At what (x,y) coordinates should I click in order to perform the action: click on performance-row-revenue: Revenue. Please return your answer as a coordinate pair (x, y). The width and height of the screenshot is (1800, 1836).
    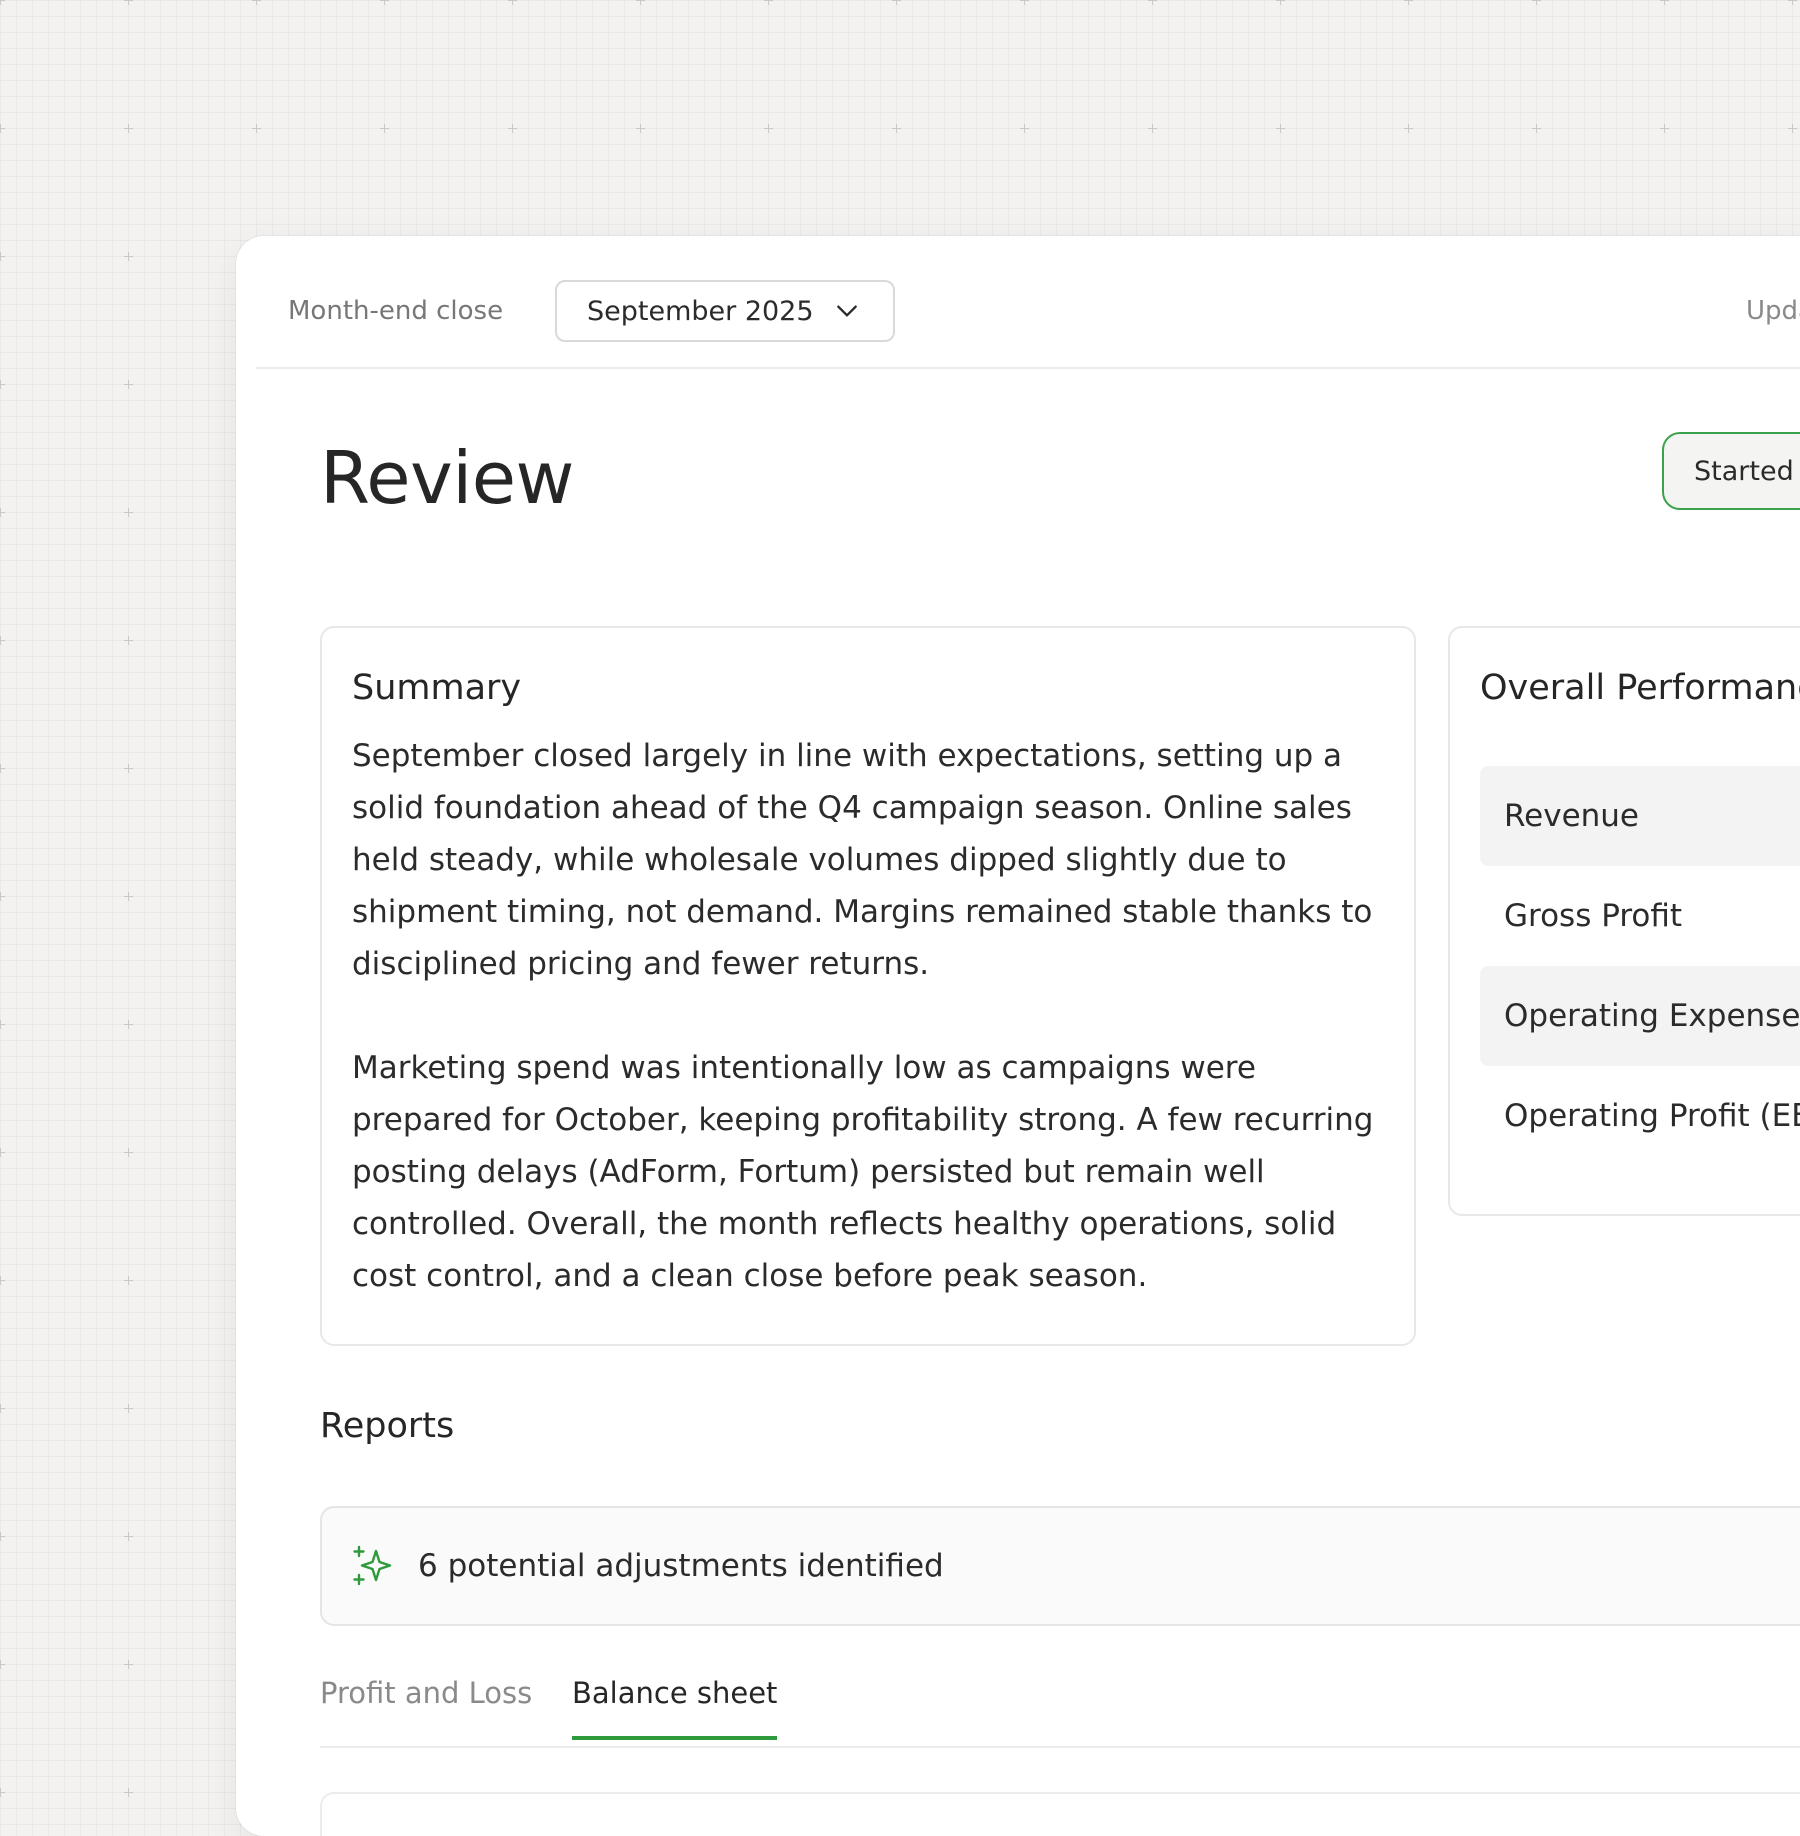
    Looking at the image, I should click on (1640, 816).